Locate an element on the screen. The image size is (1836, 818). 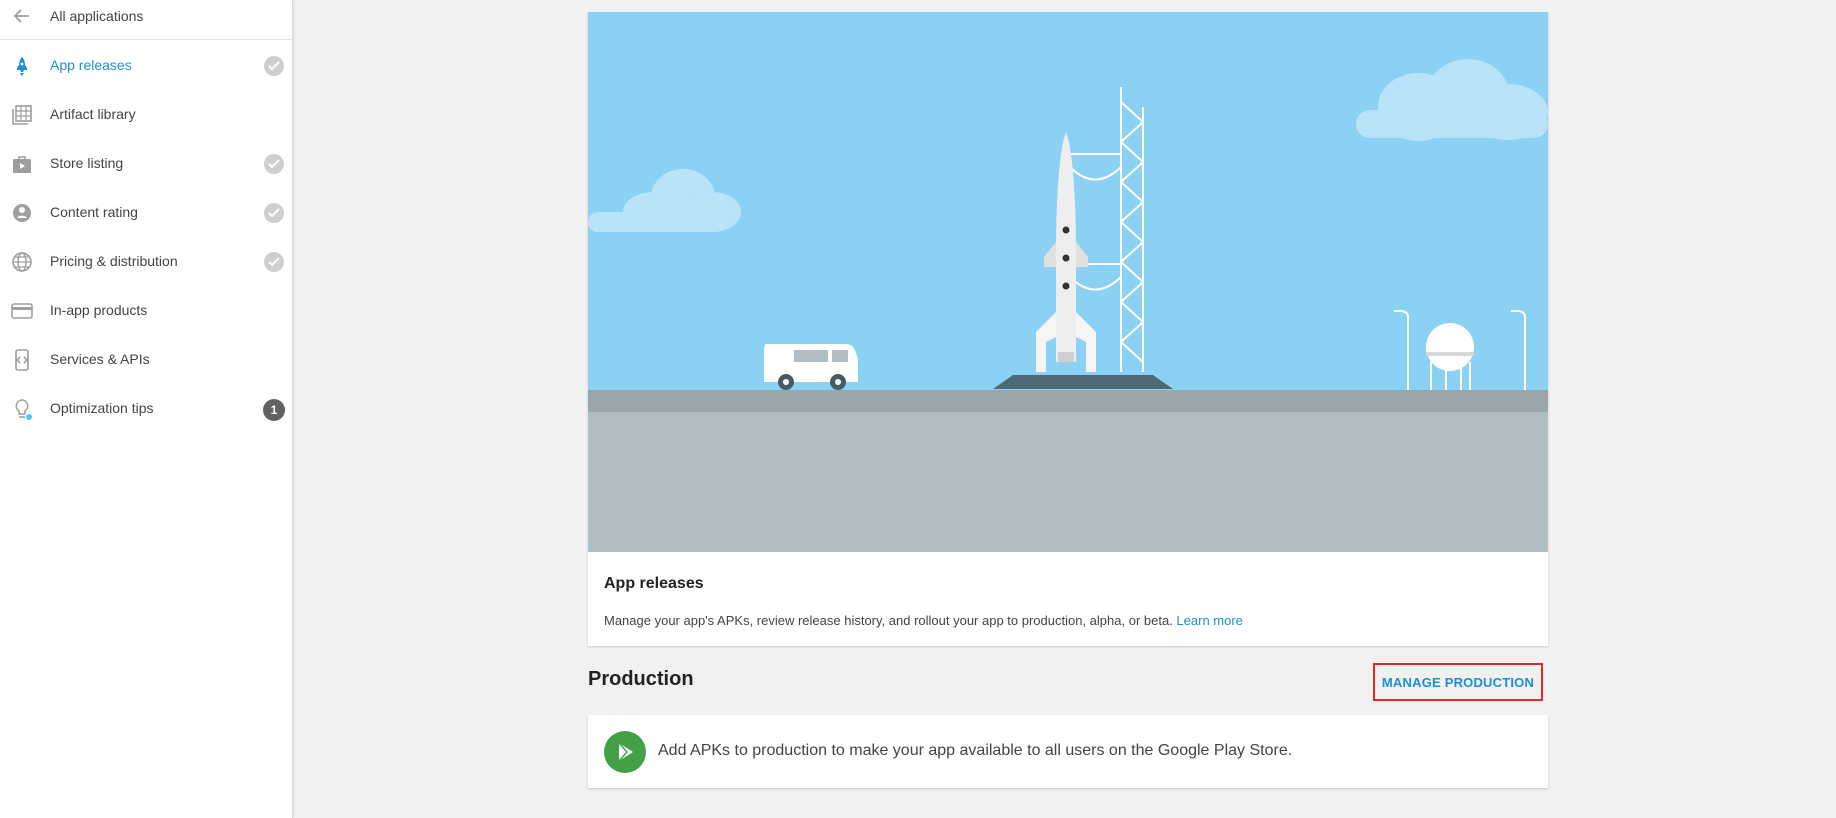
card-title: App releases is located at coordinates (654, 583).